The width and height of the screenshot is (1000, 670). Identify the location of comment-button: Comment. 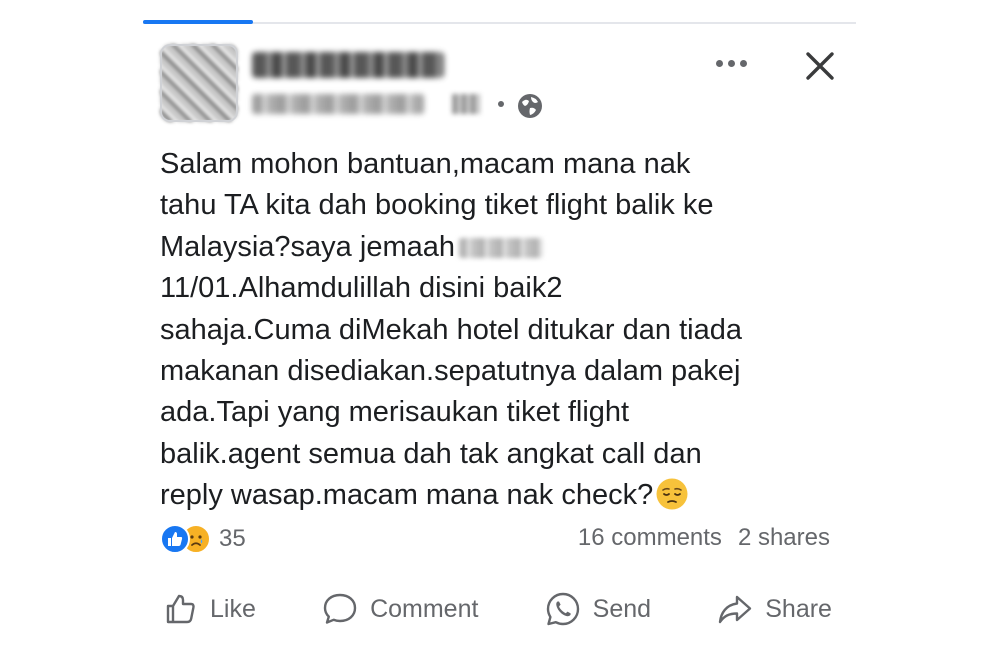
(399, 609).